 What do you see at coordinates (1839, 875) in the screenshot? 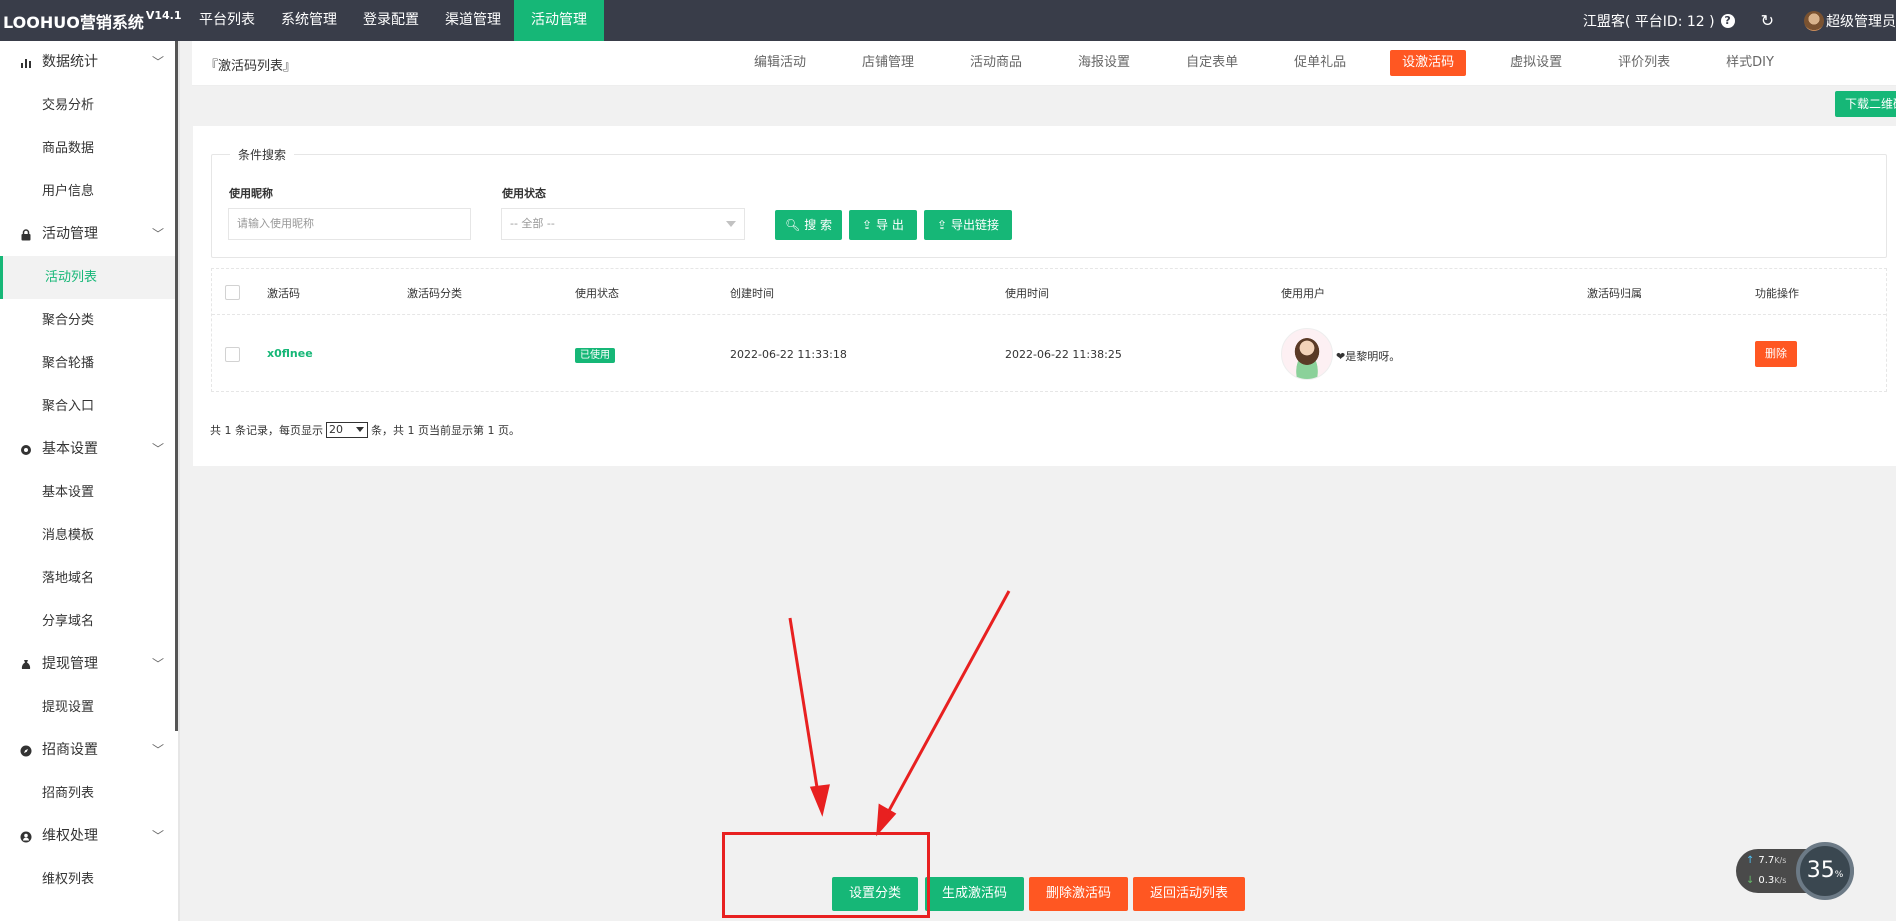
I see `cpu-unit: %` at bounding box center [1839, 875].